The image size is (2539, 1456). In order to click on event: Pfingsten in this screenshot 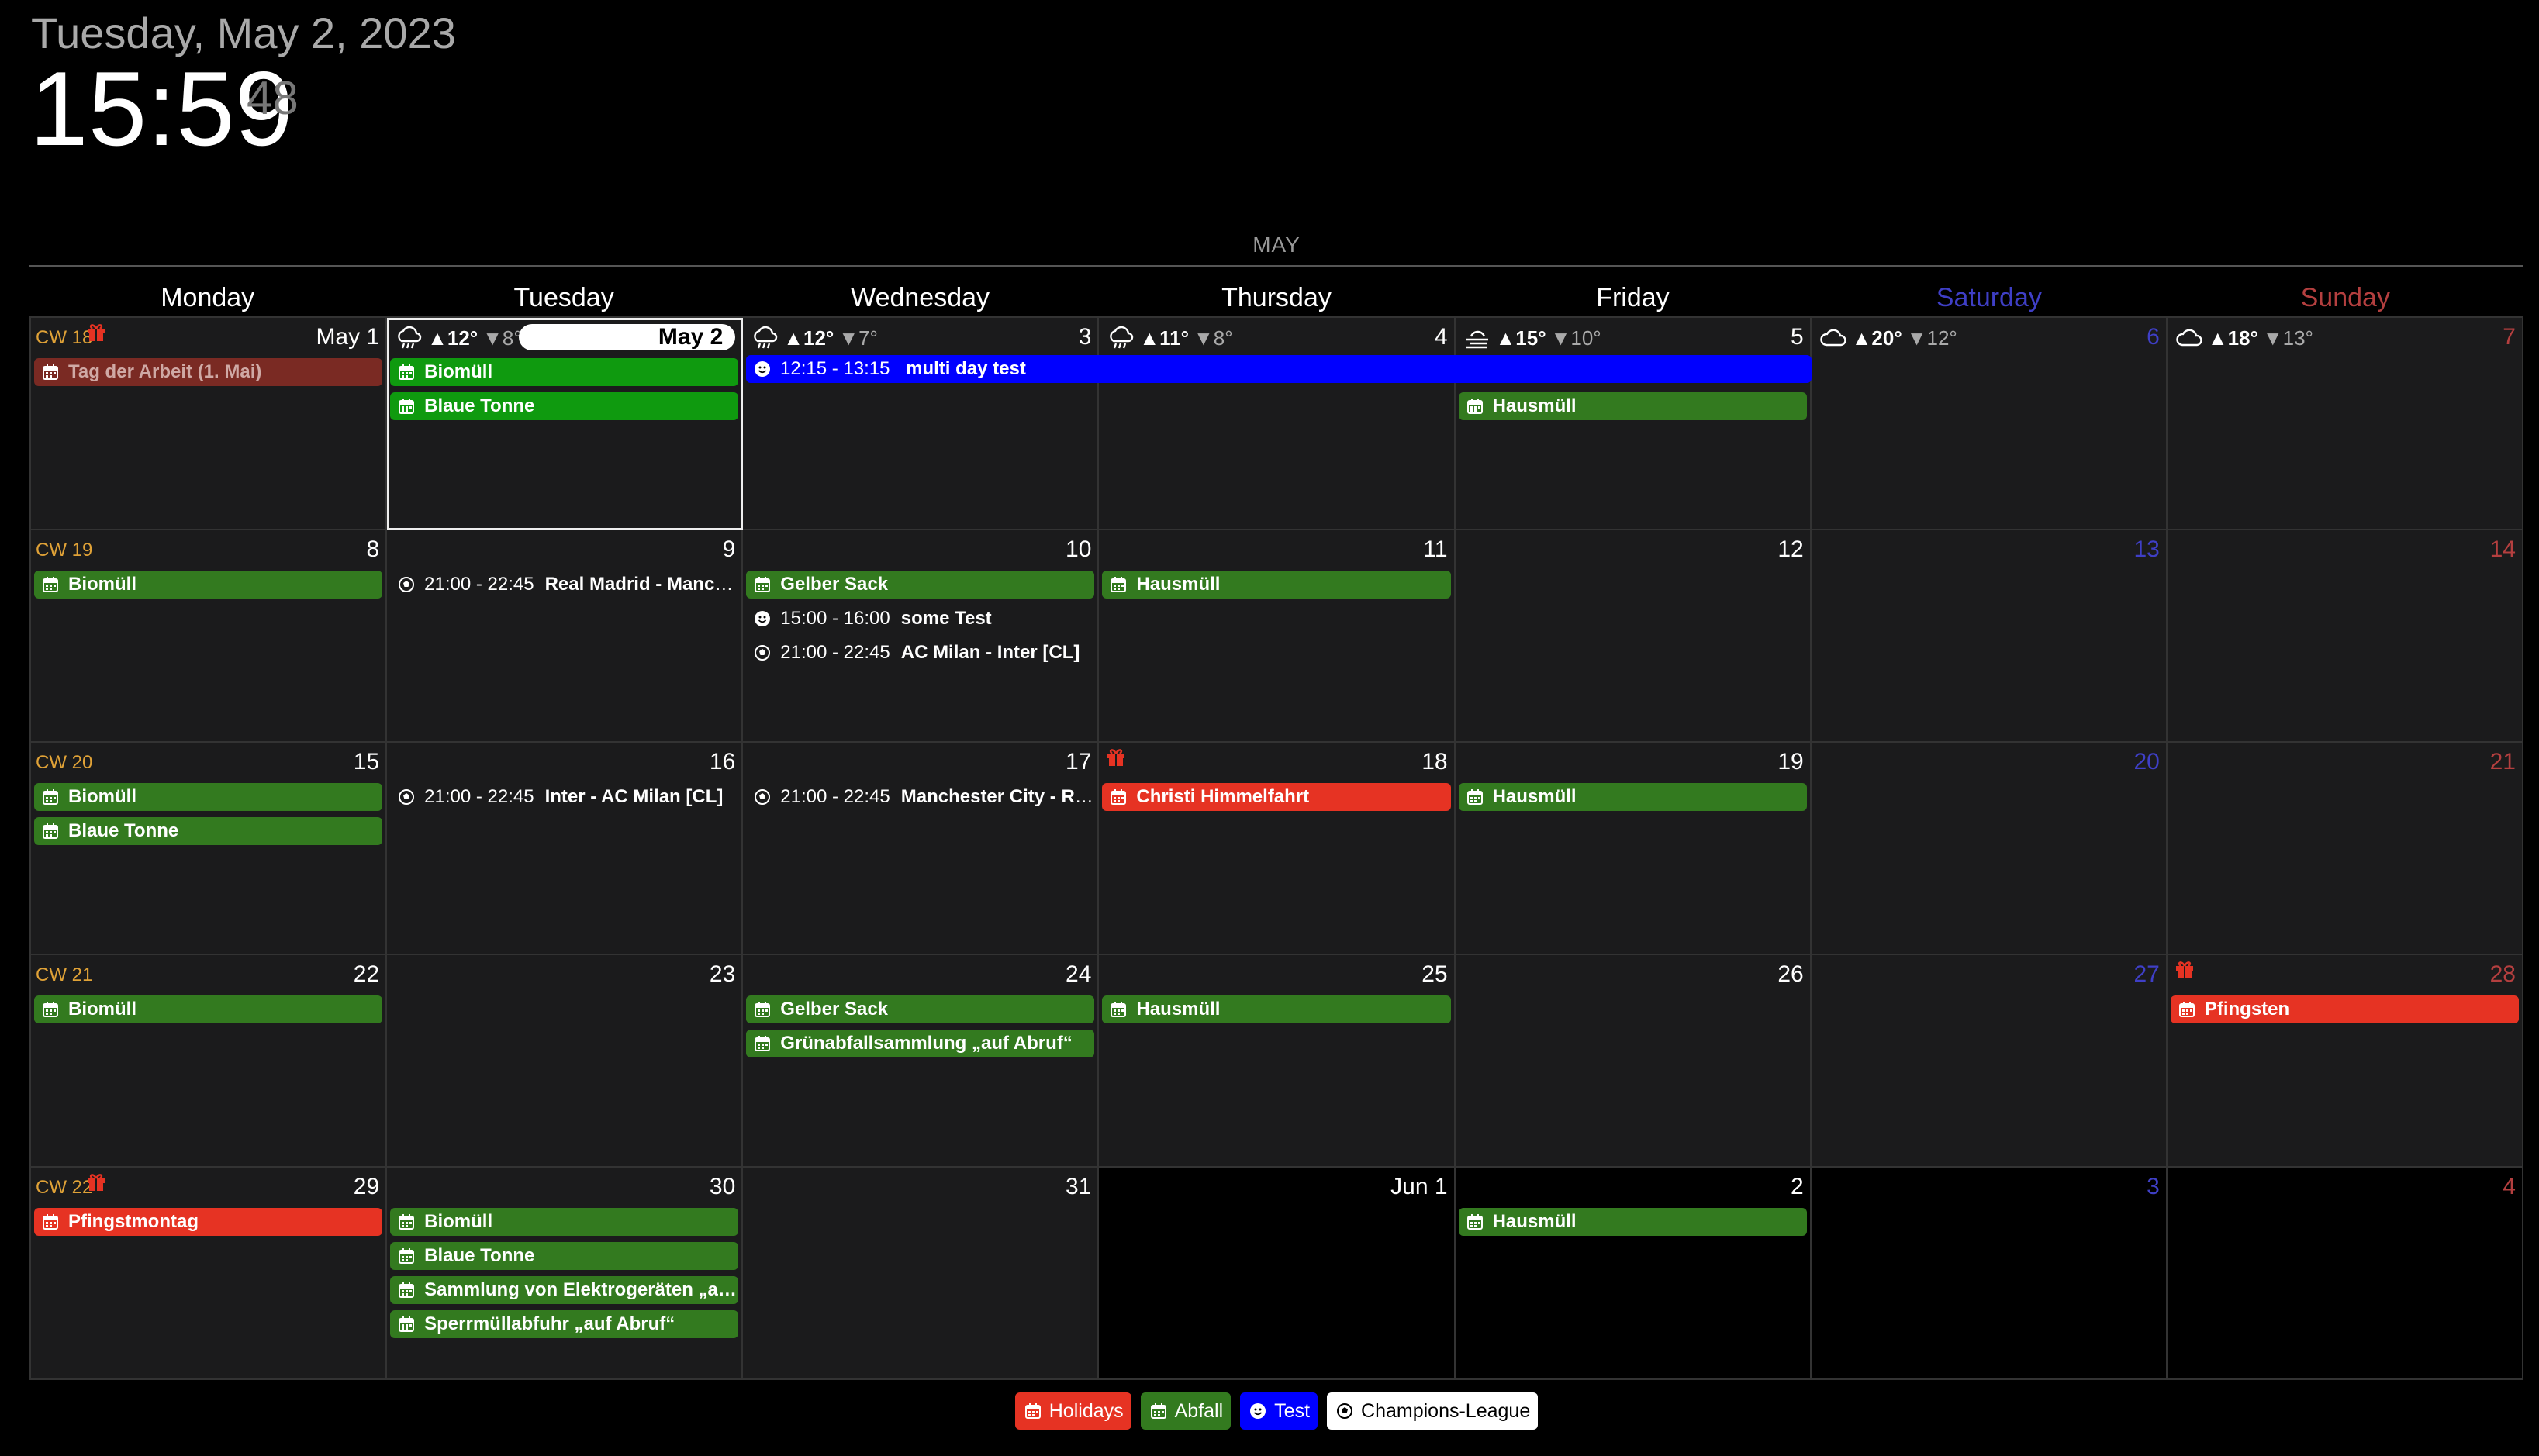, I will do `click(2344, 1009)`.